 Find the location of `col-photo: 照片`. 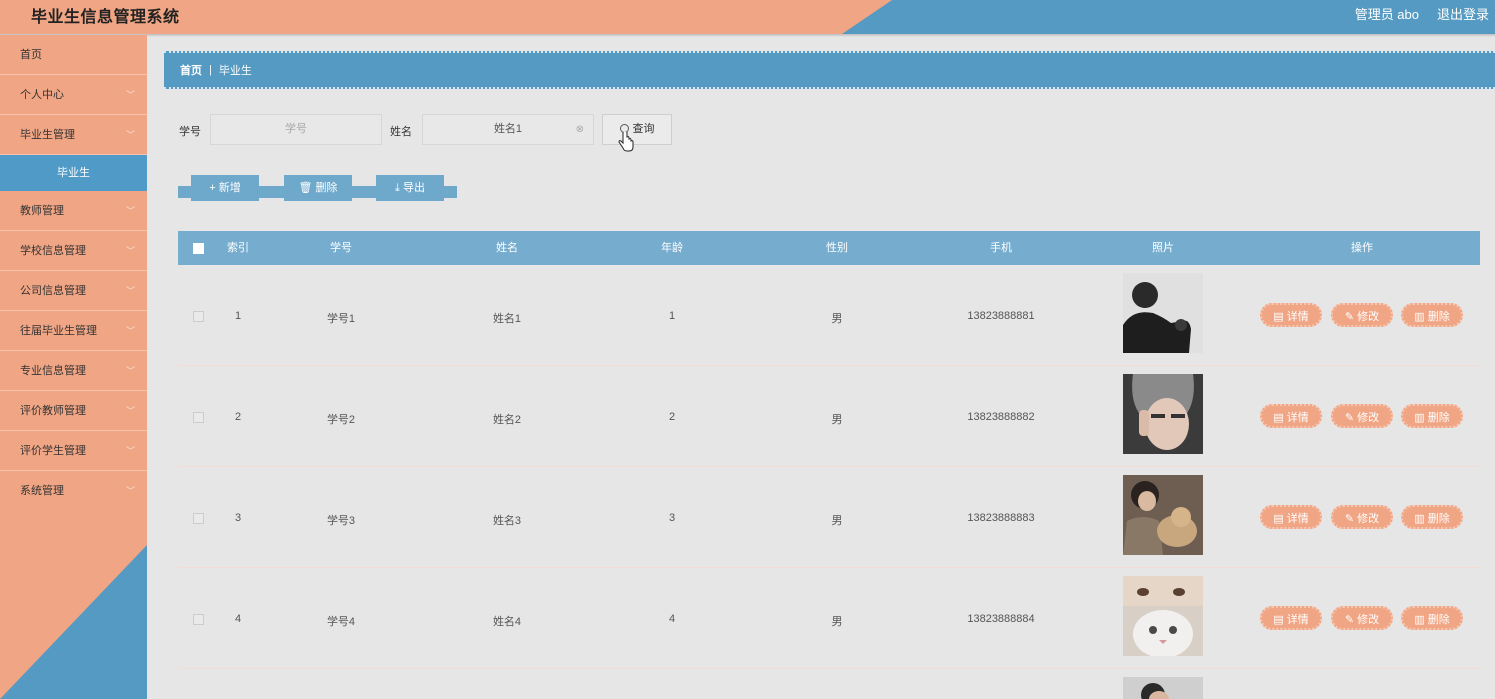

col-photo: 照片 is located at coordinates (1163, 248).